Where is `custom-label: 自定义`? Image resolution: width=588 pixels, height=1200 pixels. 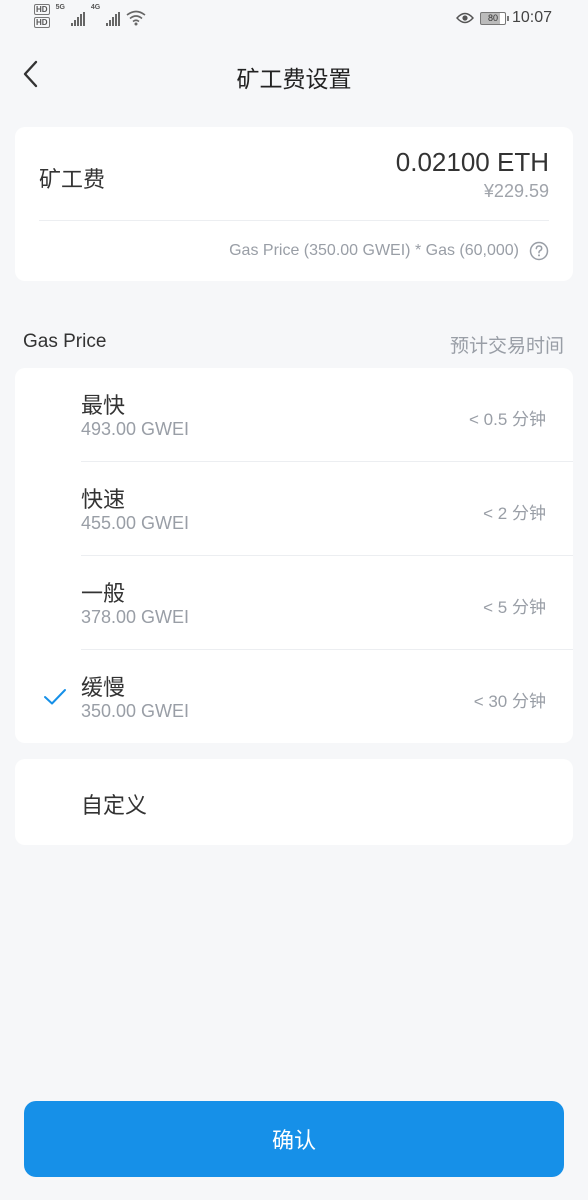
custom-label: 自定义 is located at coordinates (114, 805).